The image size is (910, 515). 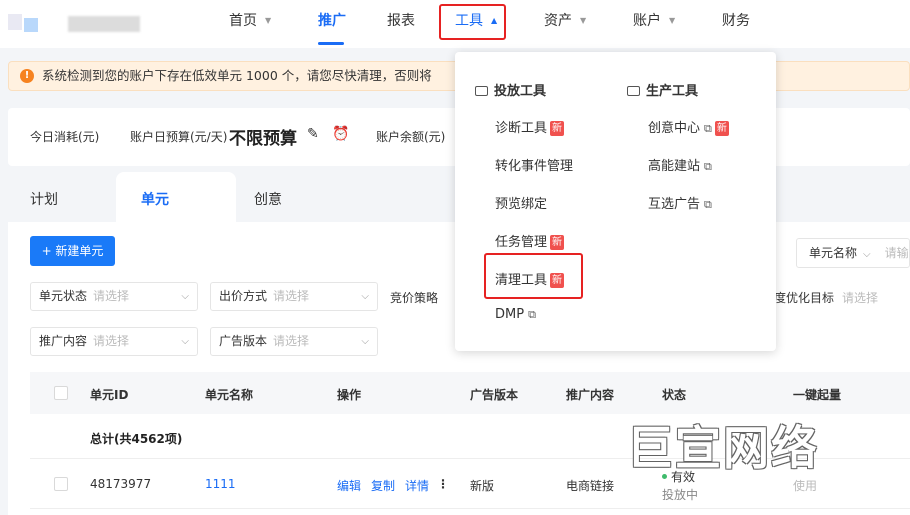 What do you see at coordinates (349, 395) in the screenshot?
I see `col-actions: 操作` at bounding box center [349, 395].